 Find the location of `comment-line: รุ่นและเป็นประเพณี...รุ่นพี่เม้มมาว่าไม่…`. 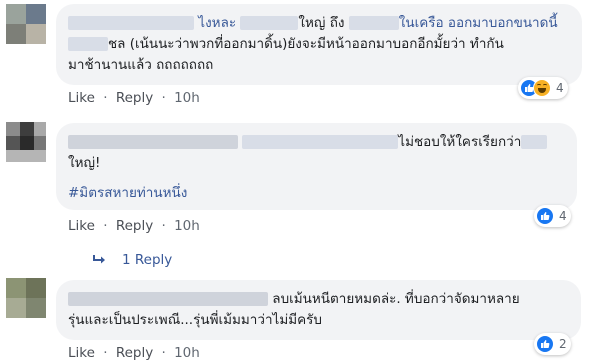

comment-line: รุ่นและเป็นประเพณี...รุ่นพี่เม้มมาว่าไม่… is located at coordinates (318, 320).